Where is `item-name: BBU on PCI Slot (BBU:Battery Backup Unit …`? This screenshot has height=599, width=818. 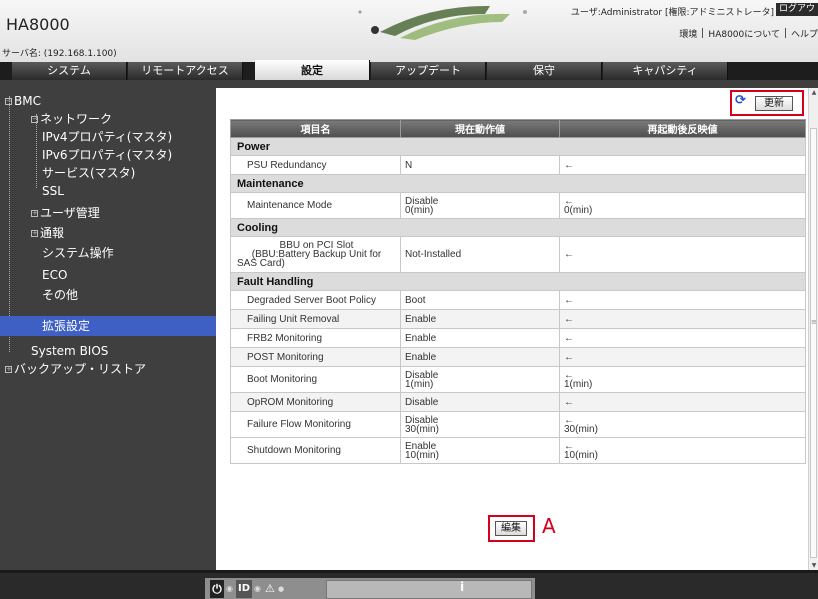 item-name: BBU on PCI Slot (BBU:Battery Backup Unit … is located at coordinates (315, 254).